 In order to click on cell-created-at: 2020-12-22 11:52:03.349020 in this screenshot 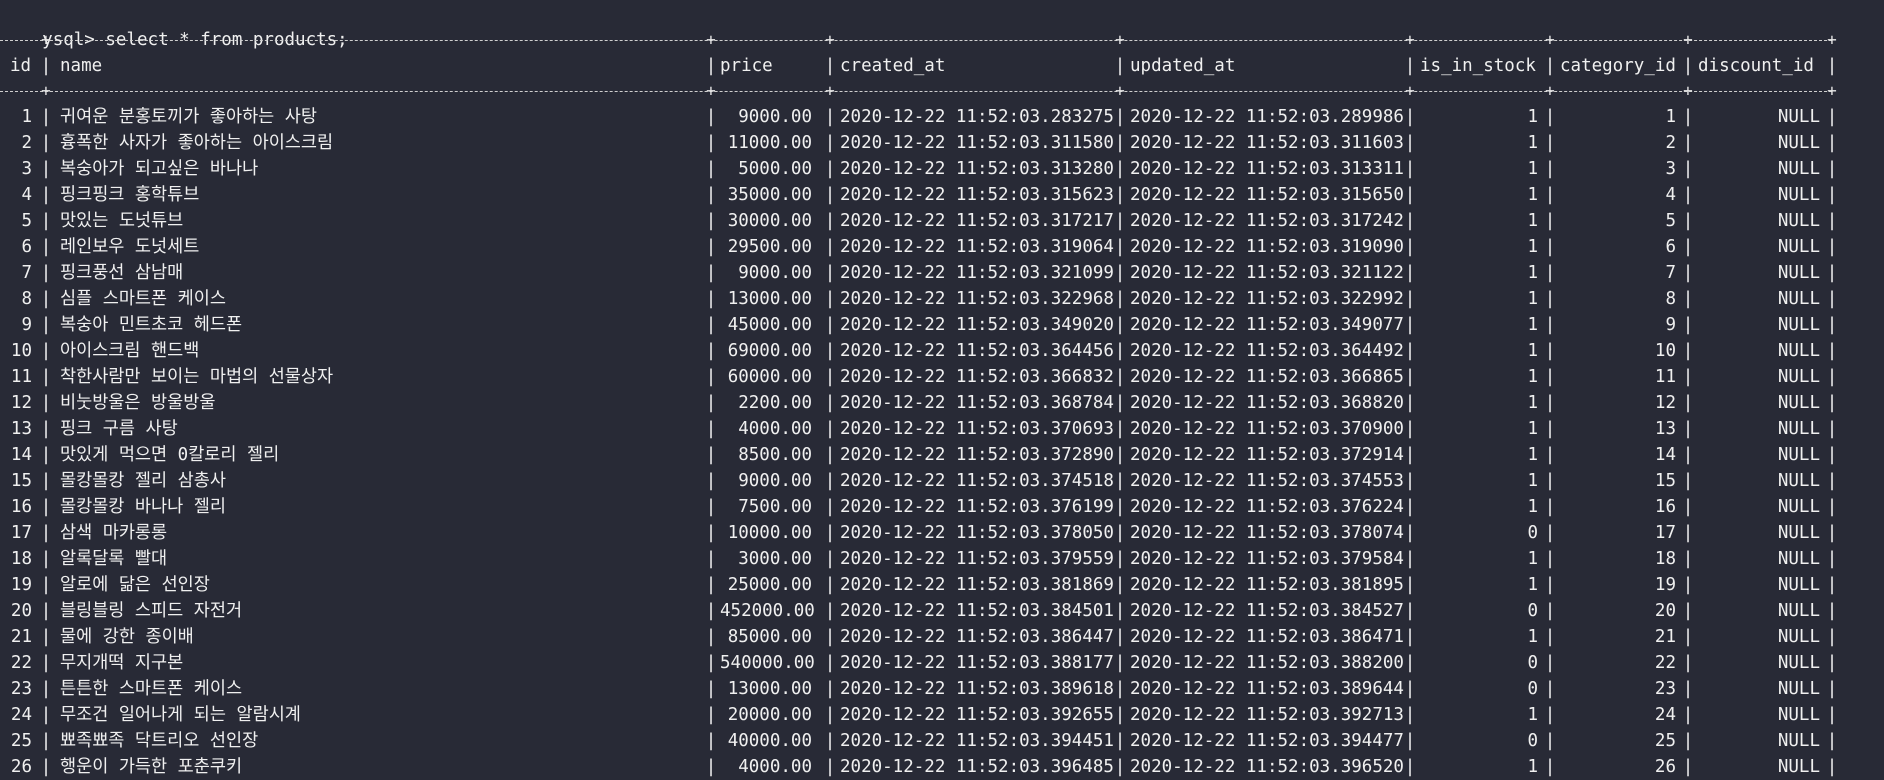, I will do `click(977, 325)`.